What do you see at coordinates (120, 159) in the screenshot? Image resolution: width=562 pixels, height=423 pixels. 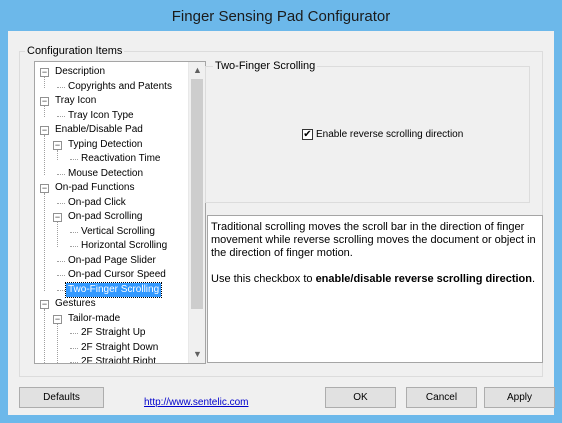 I see `tree-item-label: Reactivation Time` at bounding box center [120, 159].